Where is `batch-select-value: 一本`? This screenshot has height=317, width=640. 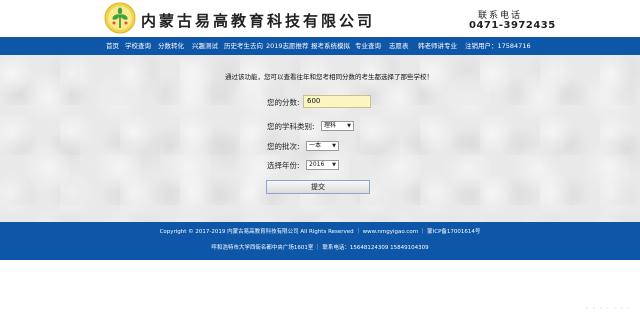
batch-select-value: 一本 is located at coordinates (315, 145).